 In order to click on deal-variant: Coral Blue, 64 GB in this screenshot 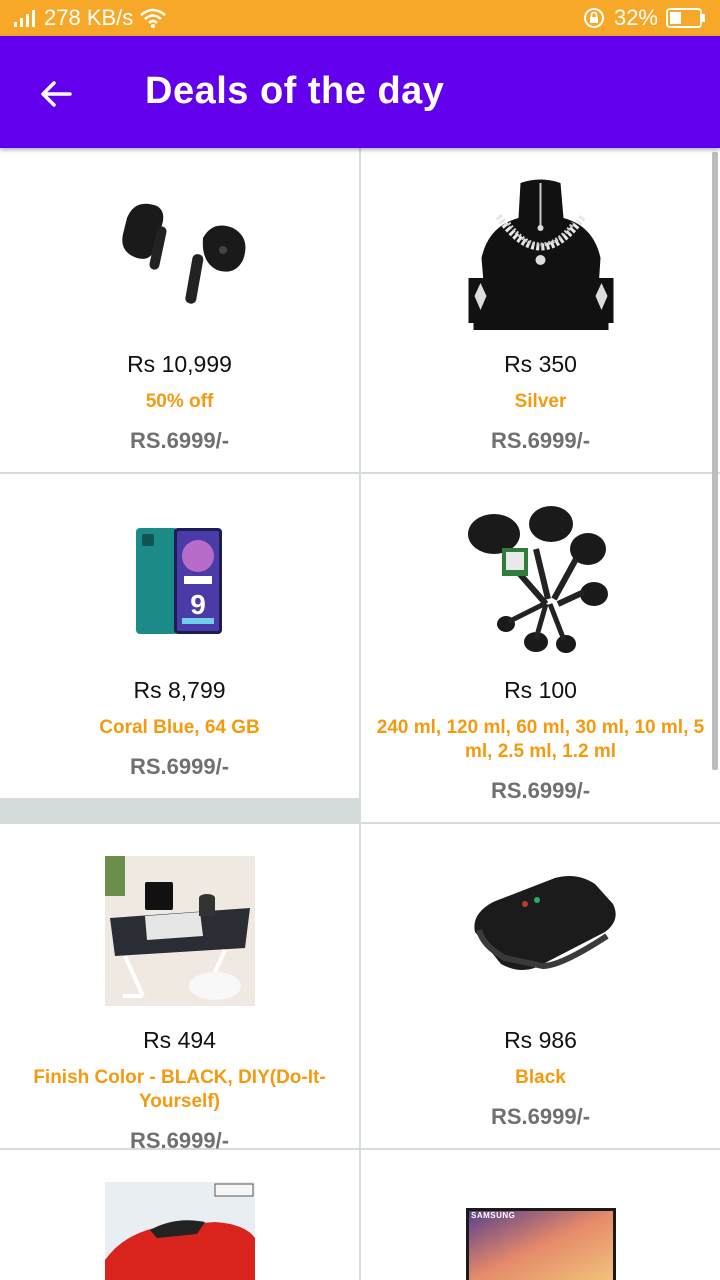, I will do `click(179, 727)`.